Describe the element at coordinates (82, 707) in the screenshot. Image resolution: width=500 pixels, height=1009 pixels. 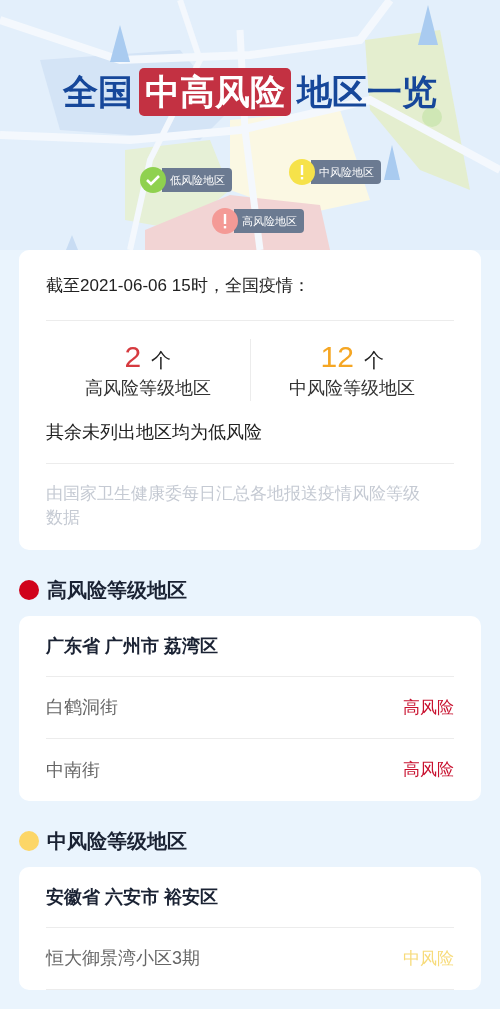
I see `area-name: 白鹤洞街` at that location.